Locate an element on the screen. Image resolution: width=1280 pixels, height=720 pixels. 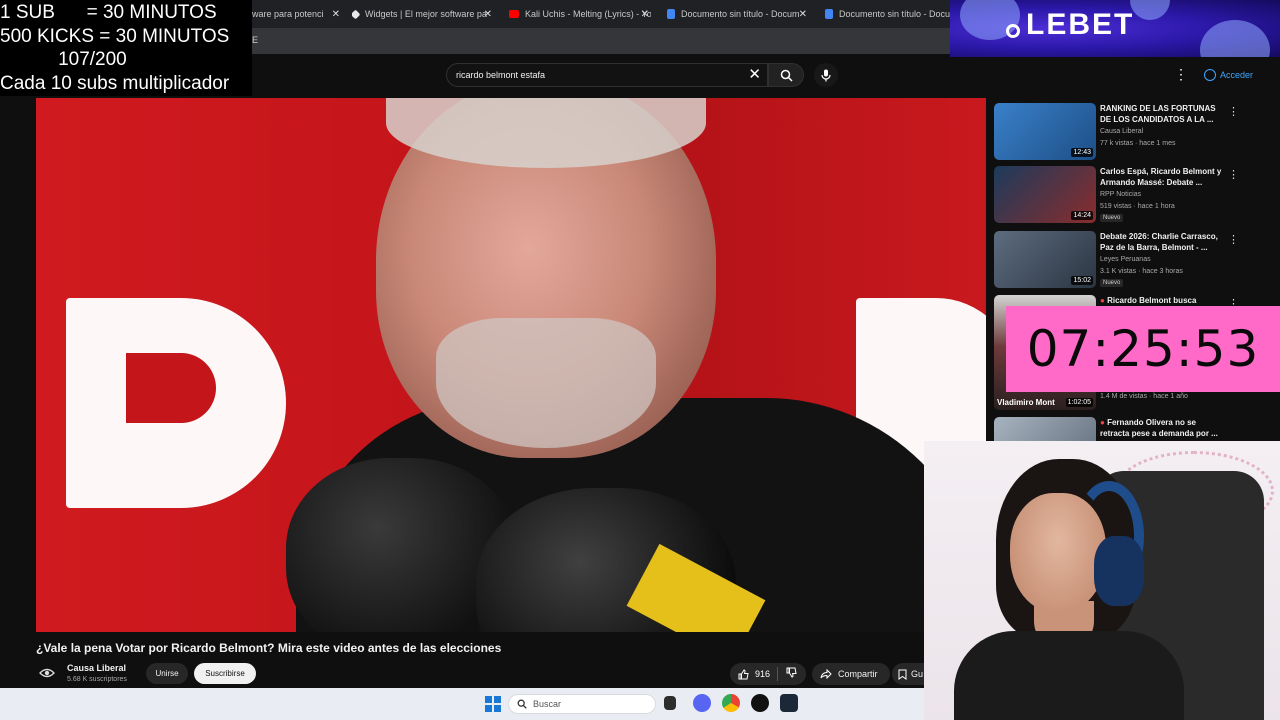
taskbar-search-input: Buscar is located at coordinates (582, 704).